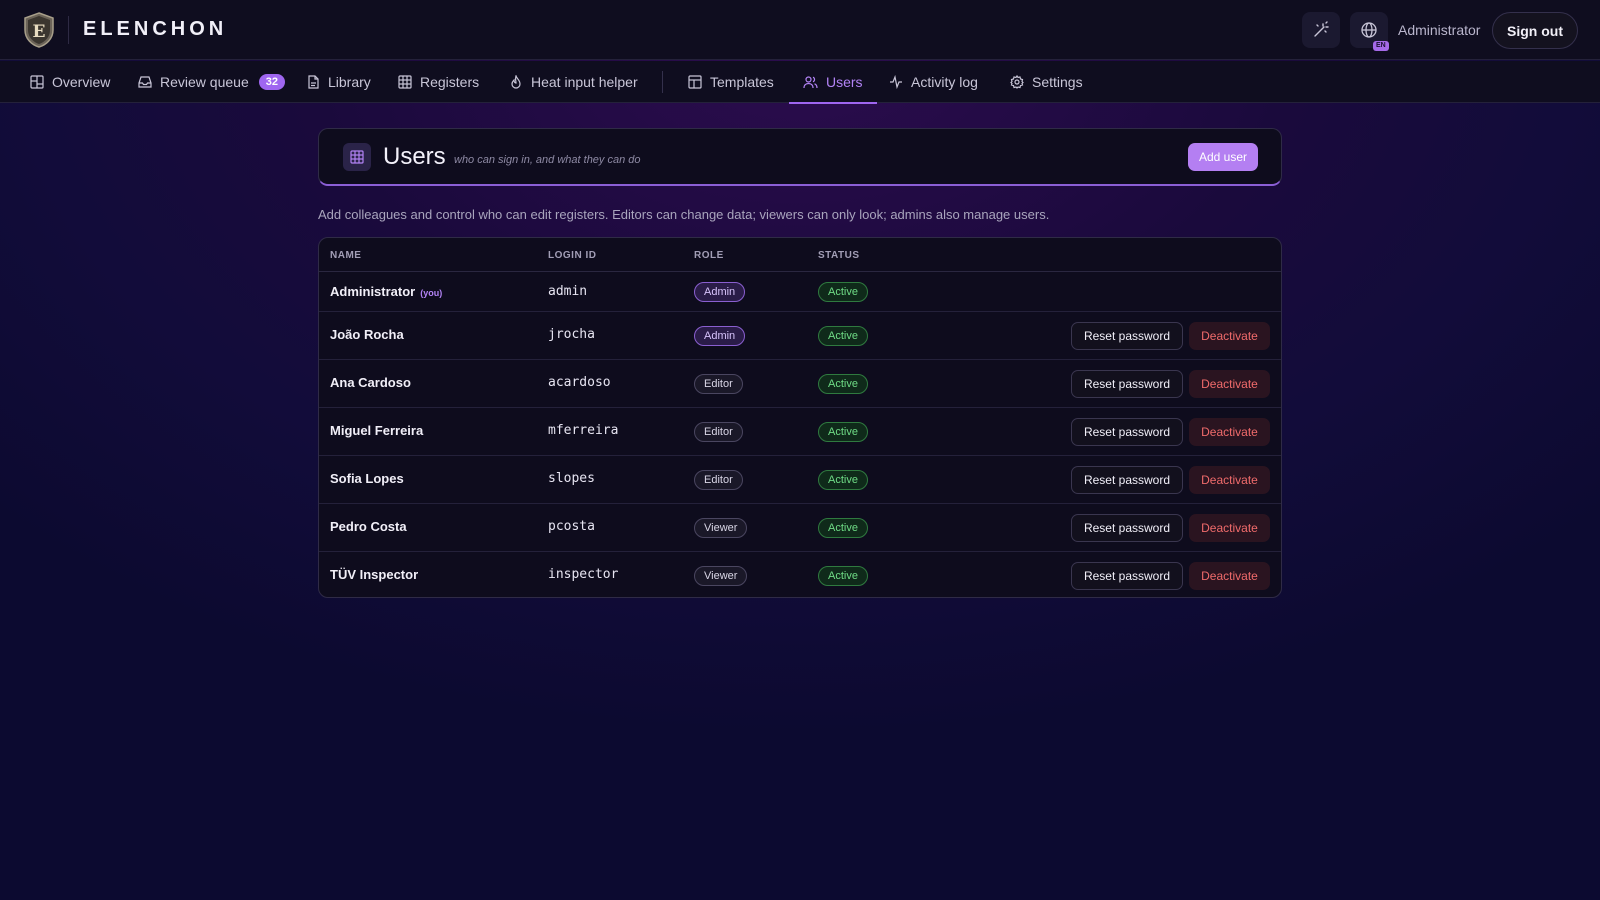  I want to click on nav-label: Overview, so click(81, 82).